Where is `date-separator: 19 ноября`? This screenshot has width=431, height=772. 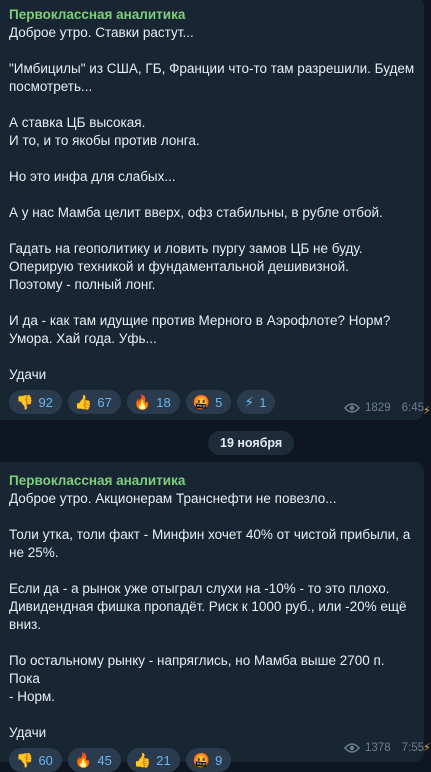
date-separator: 19 ноября is located at coordinates (251, 443).